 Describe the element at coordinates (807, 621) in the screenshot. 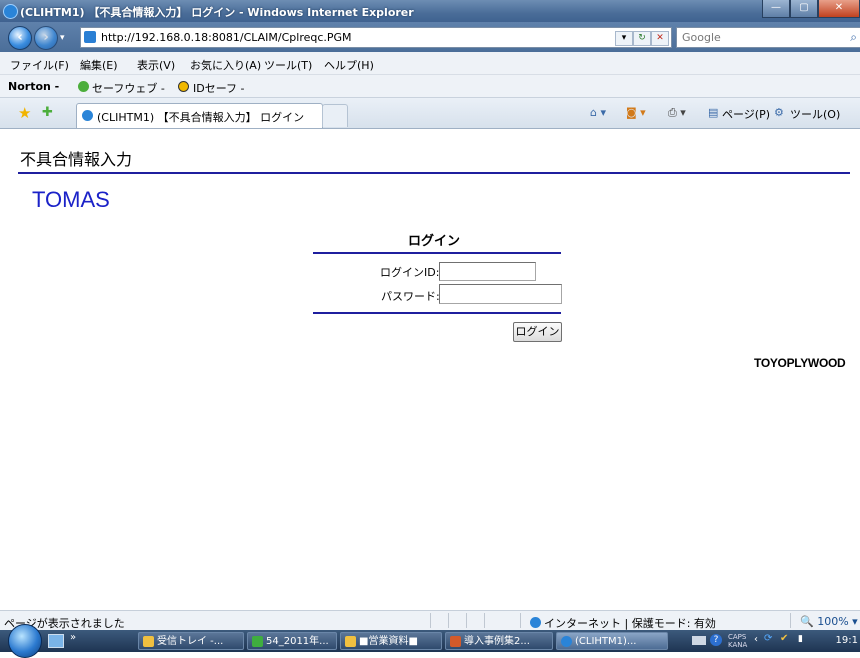

I see `zoom-icon: 🔍` at that location.